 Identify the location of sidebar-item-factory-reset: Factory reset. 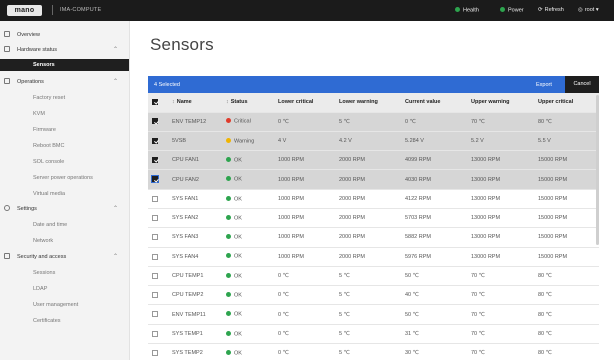
(64, 98).